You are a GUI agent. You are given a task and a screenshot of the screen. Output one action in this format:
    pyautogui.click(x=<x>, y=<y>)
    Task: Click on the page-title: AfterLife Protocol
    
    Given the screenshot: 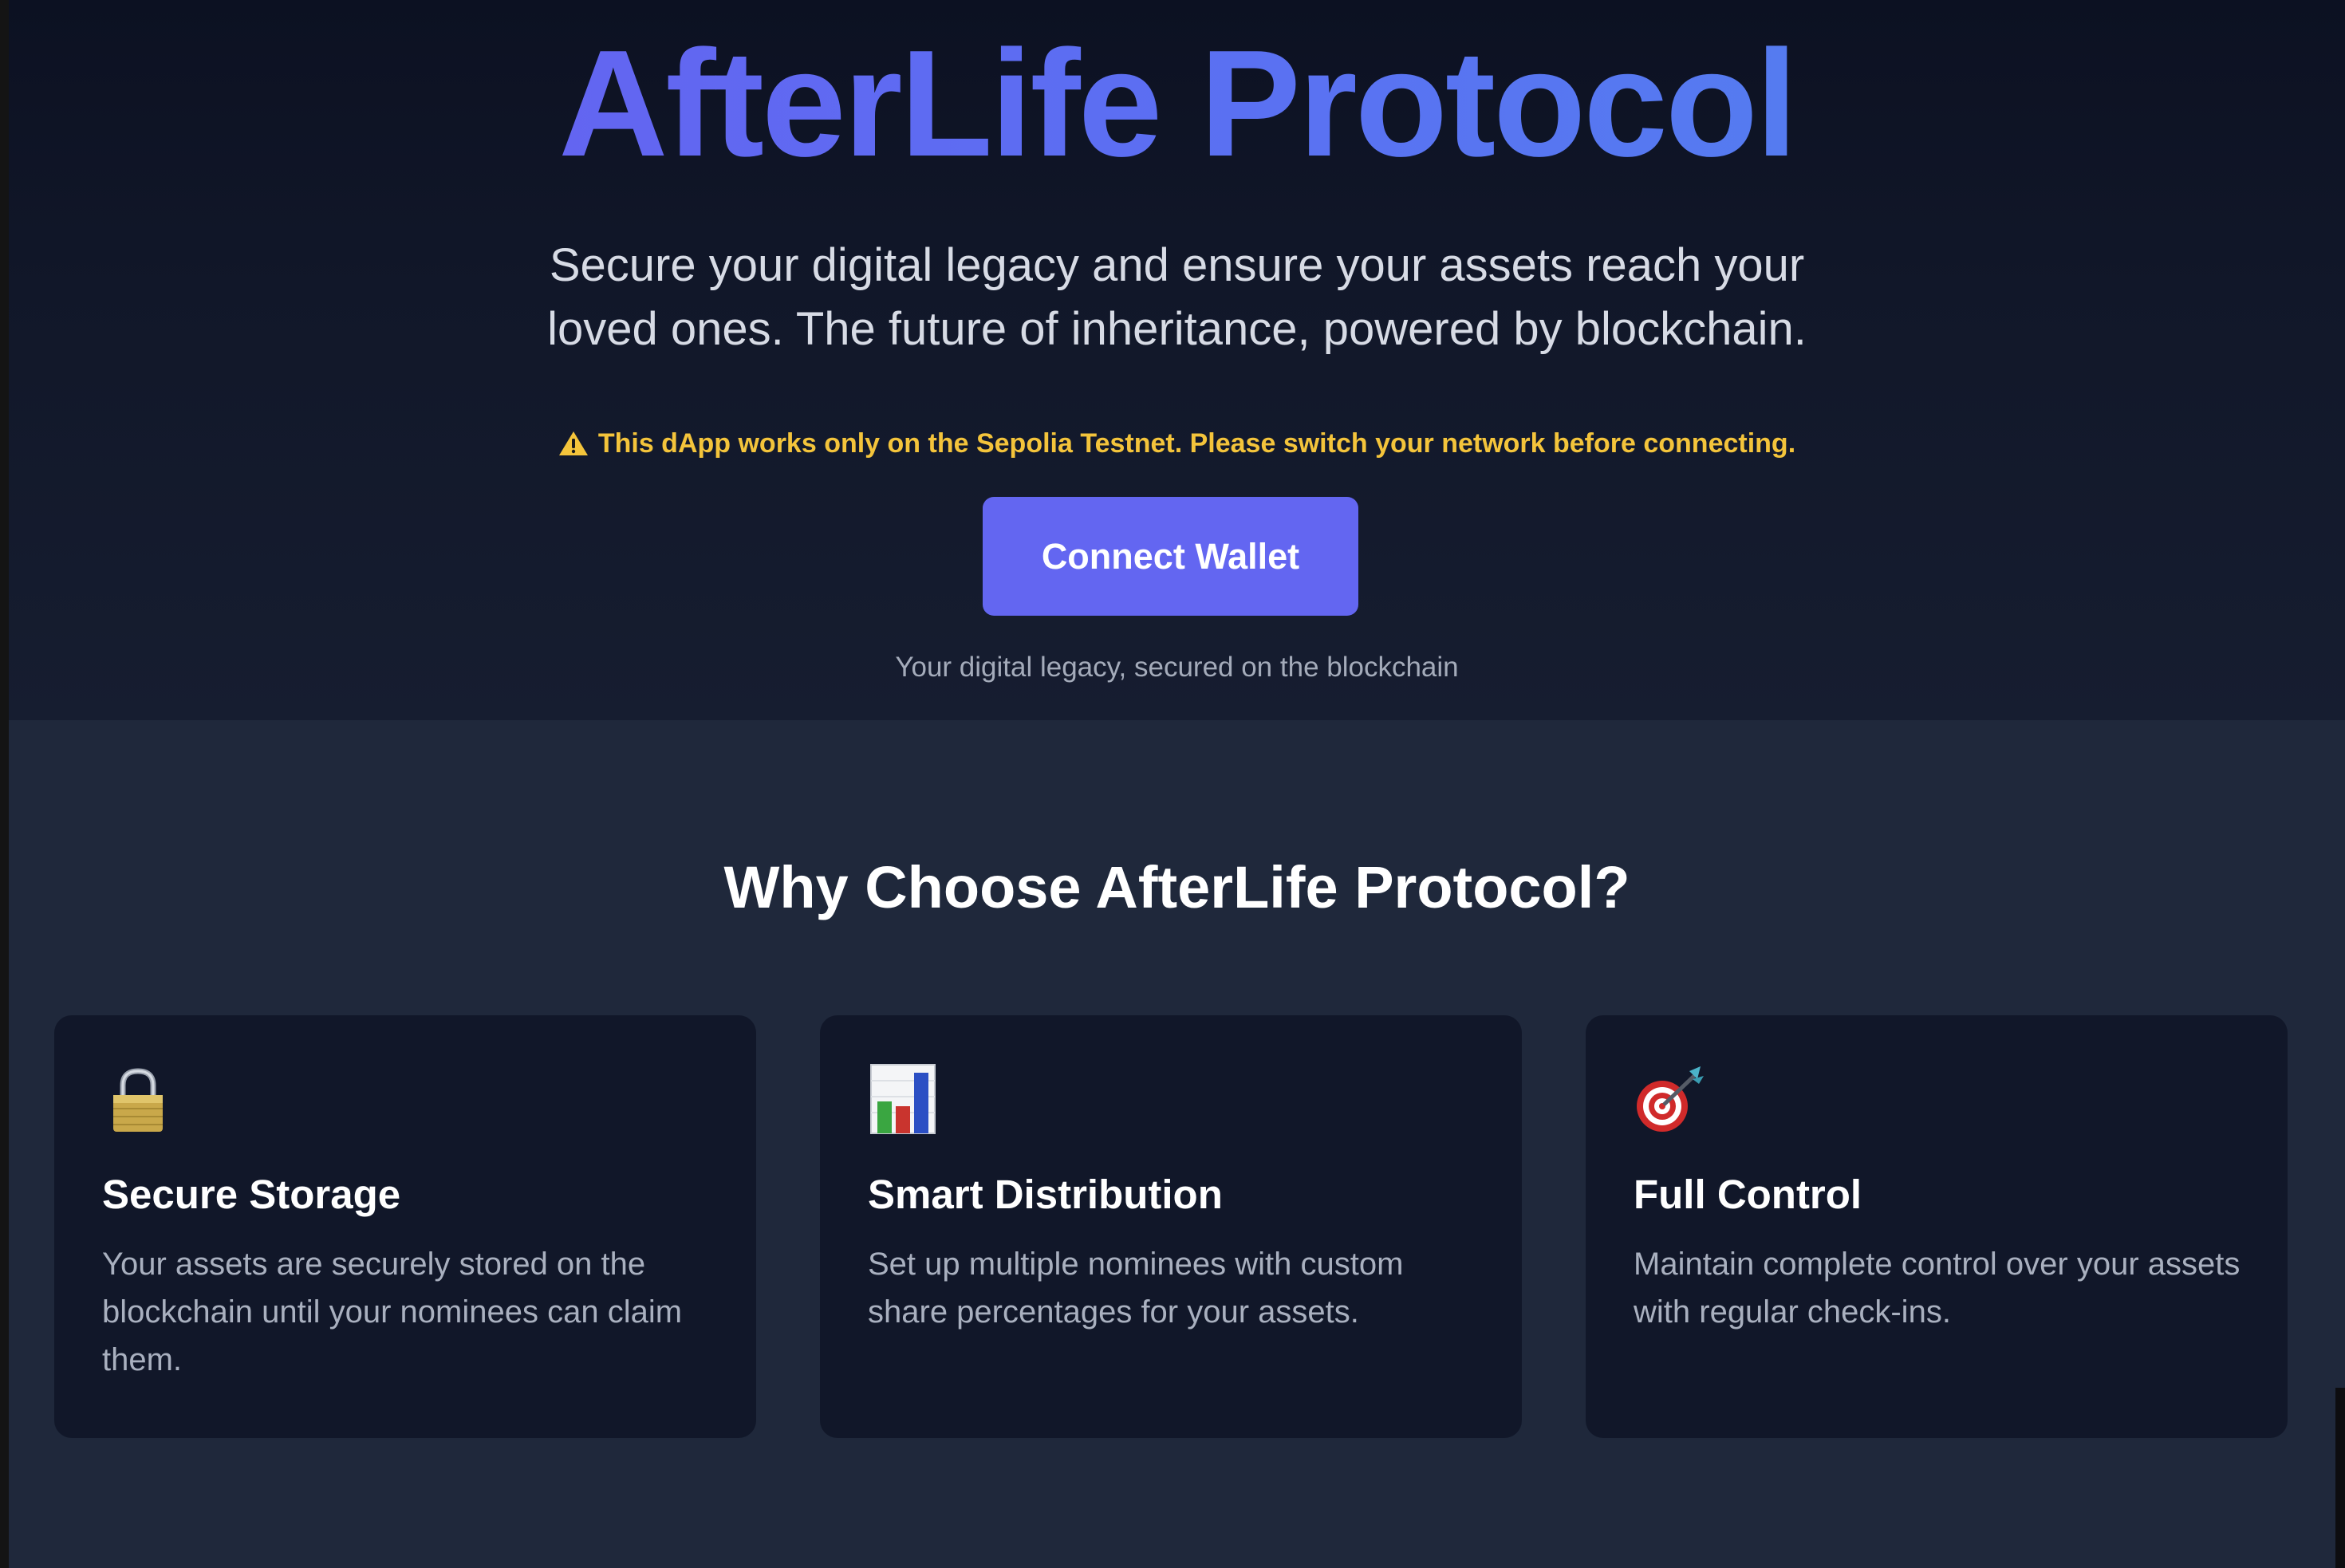 What is the action you would take?
    pyautogui.click(x=1177, y=103)
    